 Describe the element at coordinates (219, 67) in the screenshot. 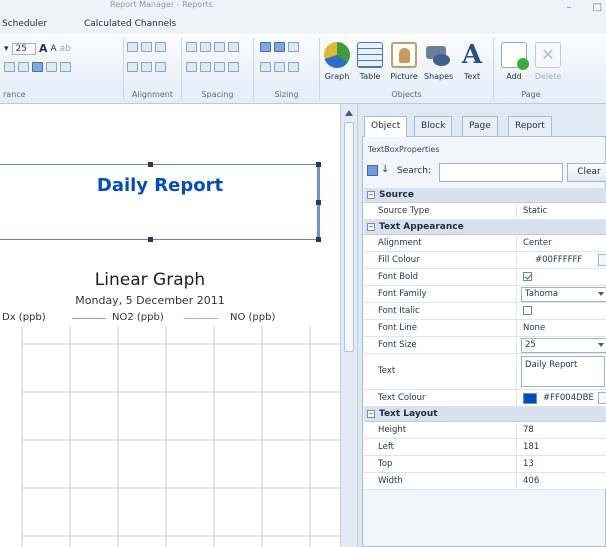

I see `decrease-vspacing-icon` at that location.